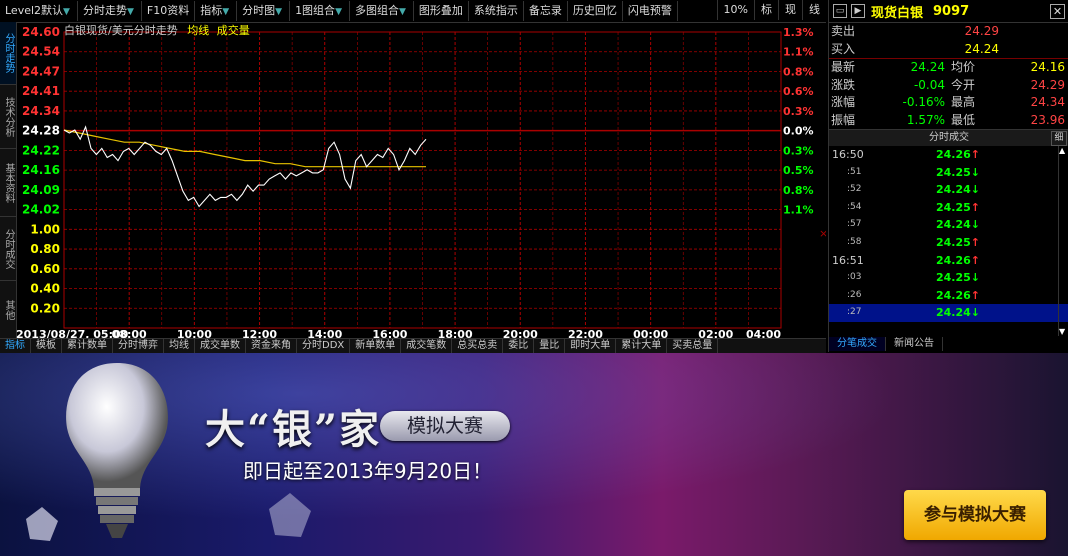 This screenshot has height=556, width=1068. I want to click on toolbar-item: 指标▼, so click(216, 11).